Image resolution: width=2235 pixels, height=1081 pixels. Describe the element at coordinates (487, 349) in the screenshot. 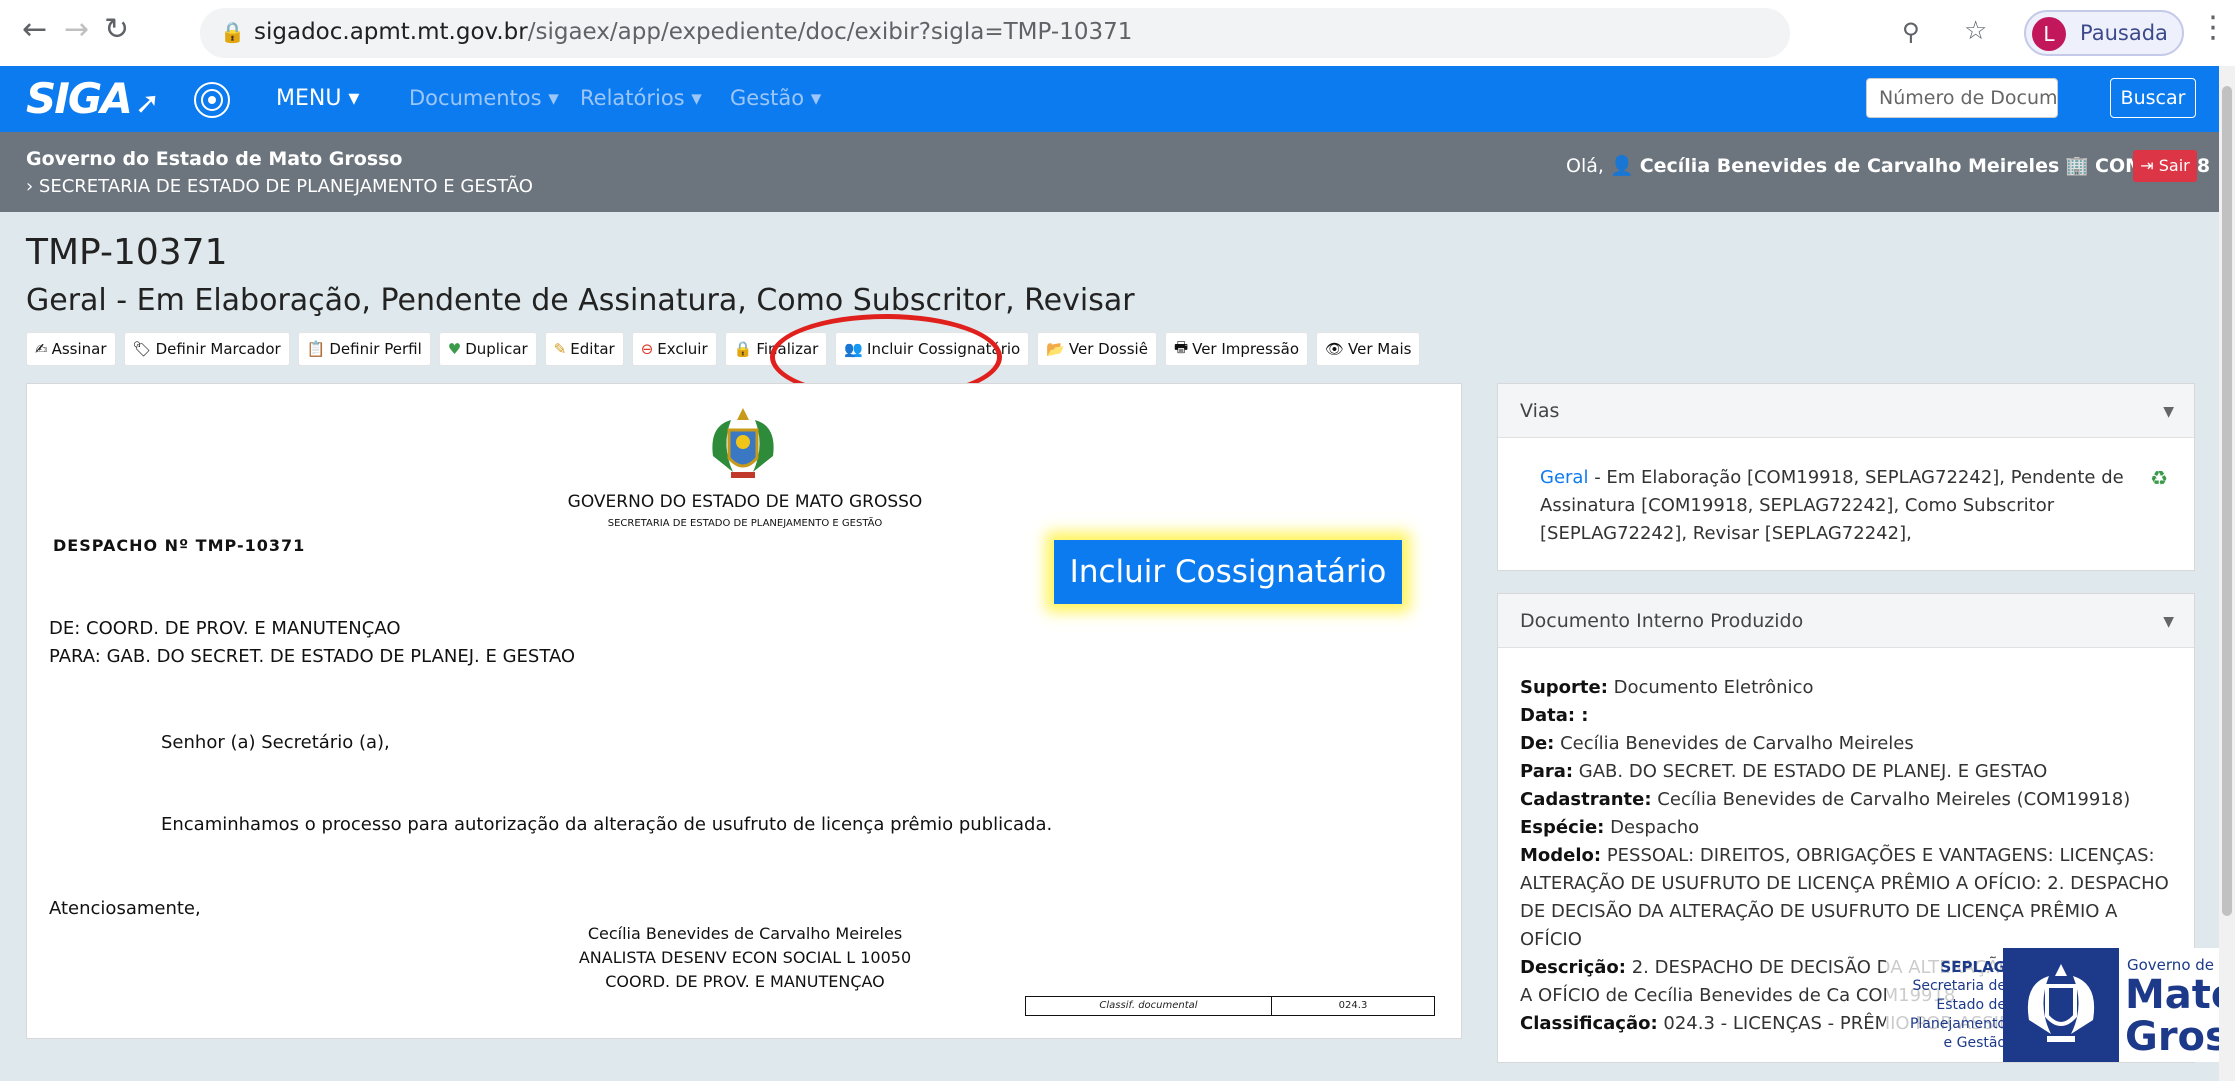

I see `duplicar-button: ♥ Duplicar` at that location.